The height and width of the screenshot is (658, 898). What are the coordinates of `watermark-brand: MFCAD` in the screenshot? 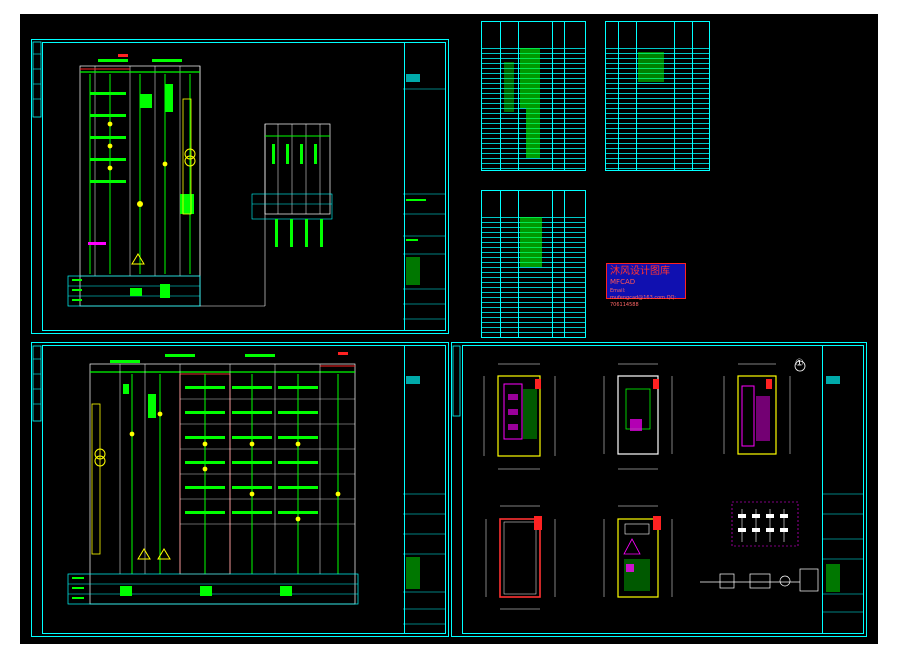 It's located at (623, 282).